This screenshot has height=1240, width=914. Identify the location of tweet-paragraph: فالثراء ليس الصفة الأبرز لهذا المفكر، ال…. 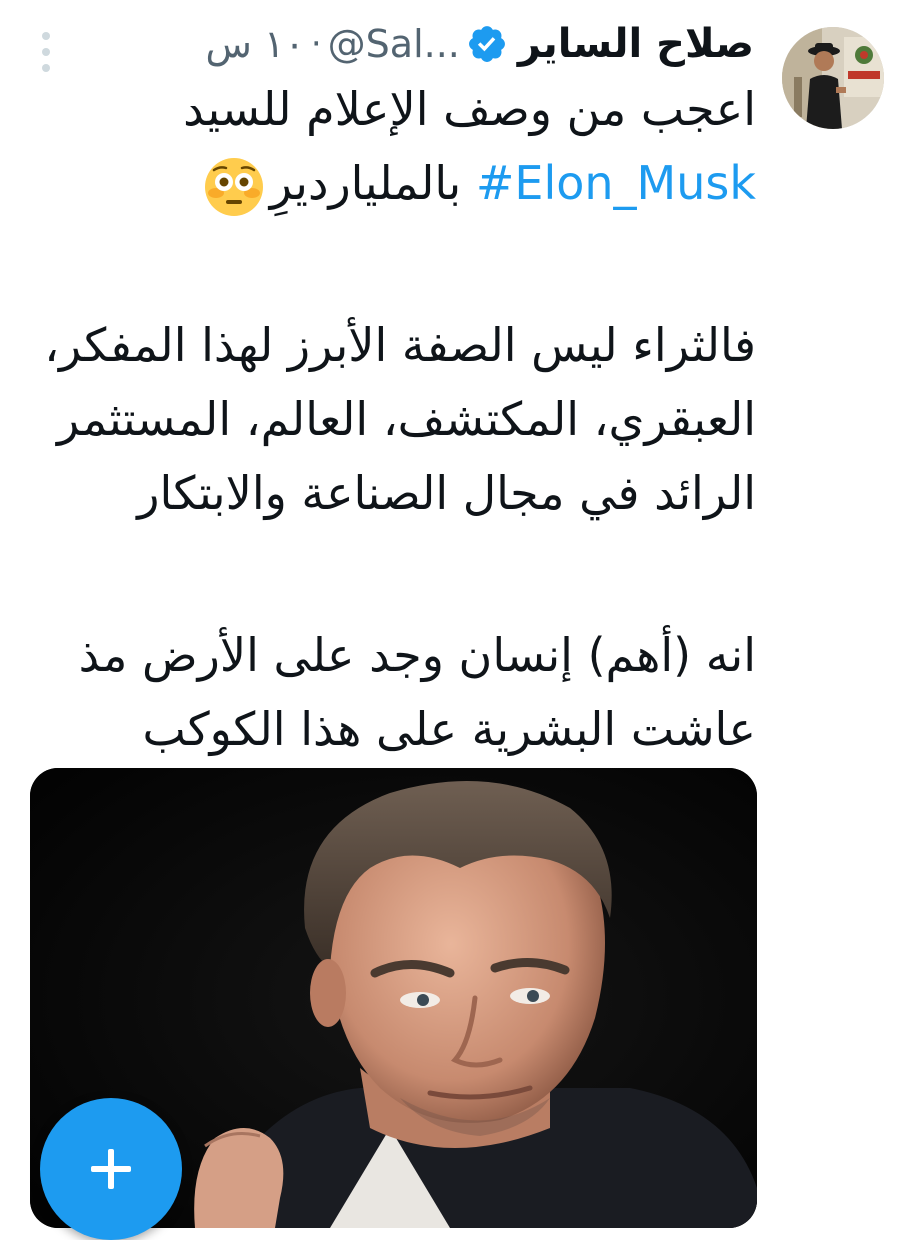
(400, 419).